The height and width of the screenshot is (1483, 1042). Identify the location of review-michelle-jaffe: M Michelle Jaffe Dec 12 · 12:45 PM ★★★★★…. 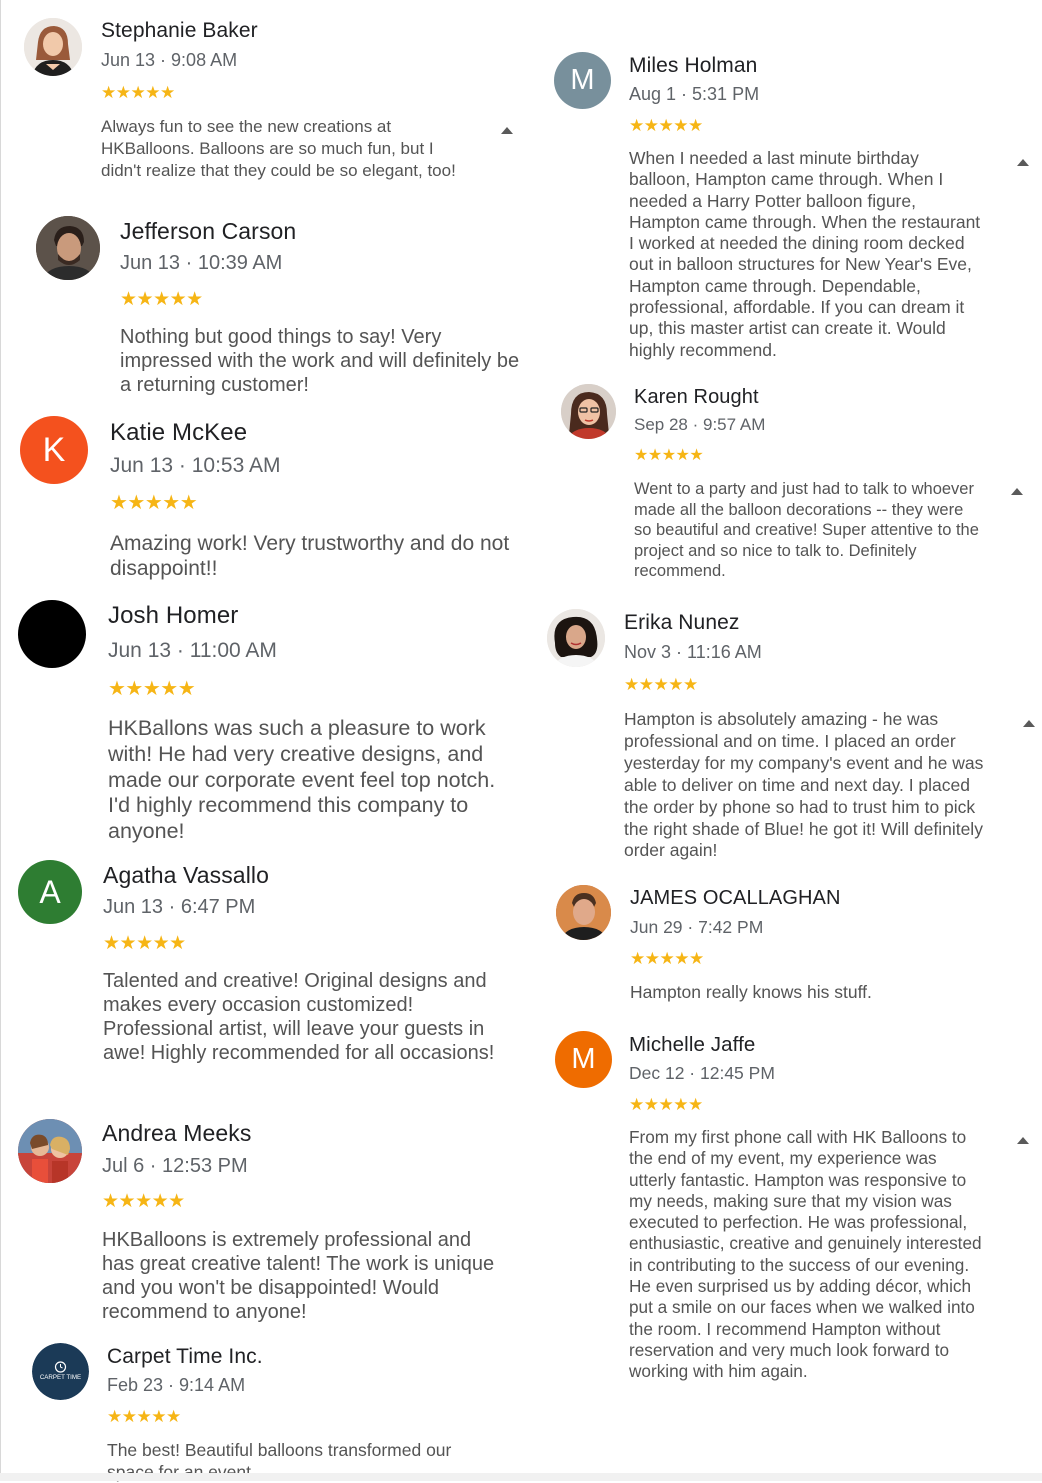
(790, 1248).